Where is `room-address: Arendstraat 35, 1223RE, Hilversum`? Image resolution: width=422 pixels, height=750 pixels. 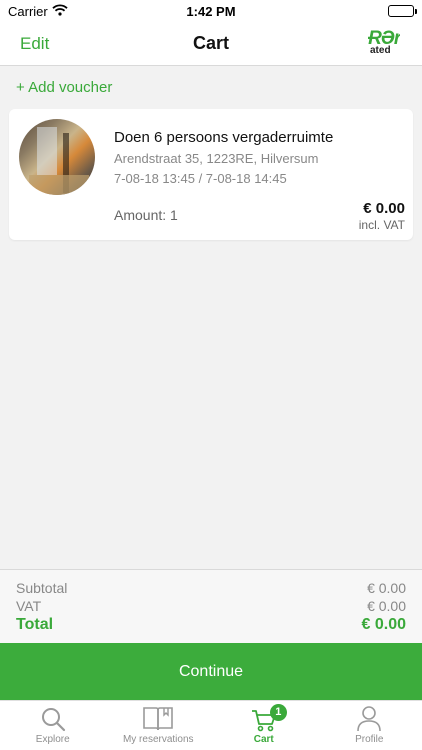
room-address: Arendstraat 35, 1223RE, Hilversum is located at coordinates (216, 158).